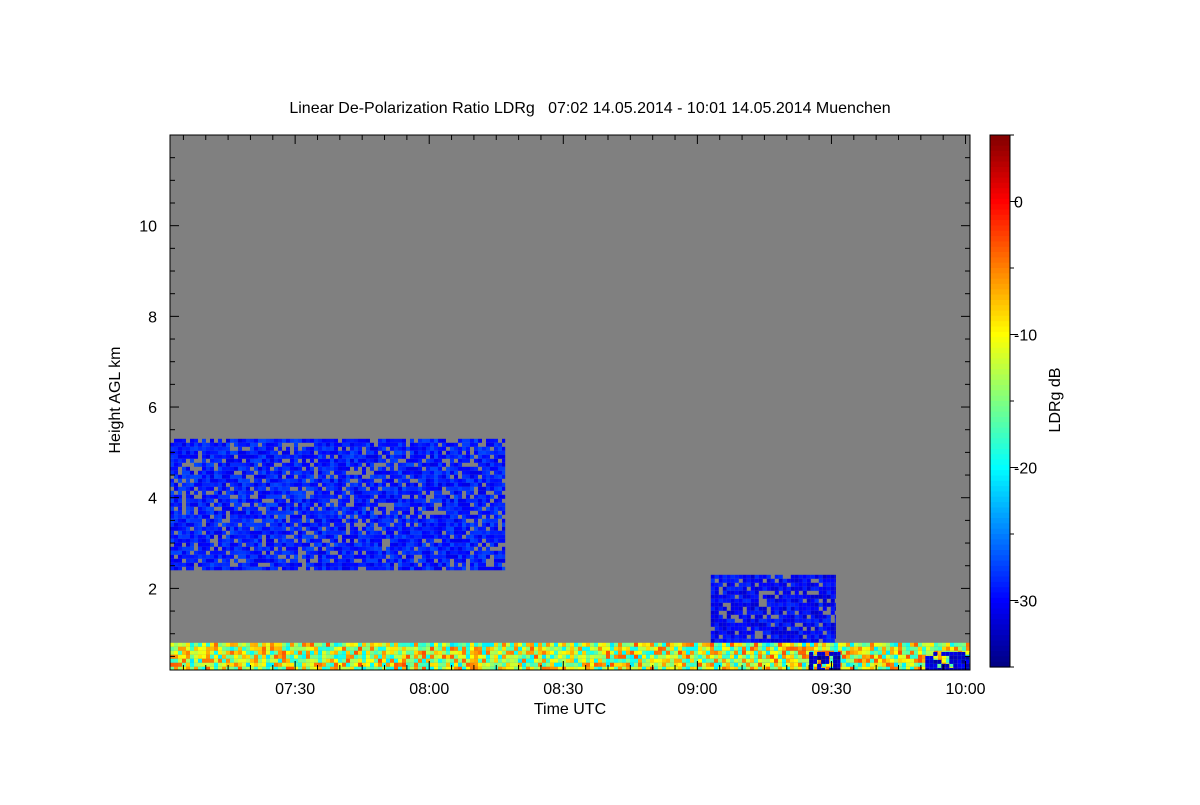  What do you see at coordinates (152, 499) in the screenshot?
I see `y-tick-label: 4` at bounding box center [152, 499].